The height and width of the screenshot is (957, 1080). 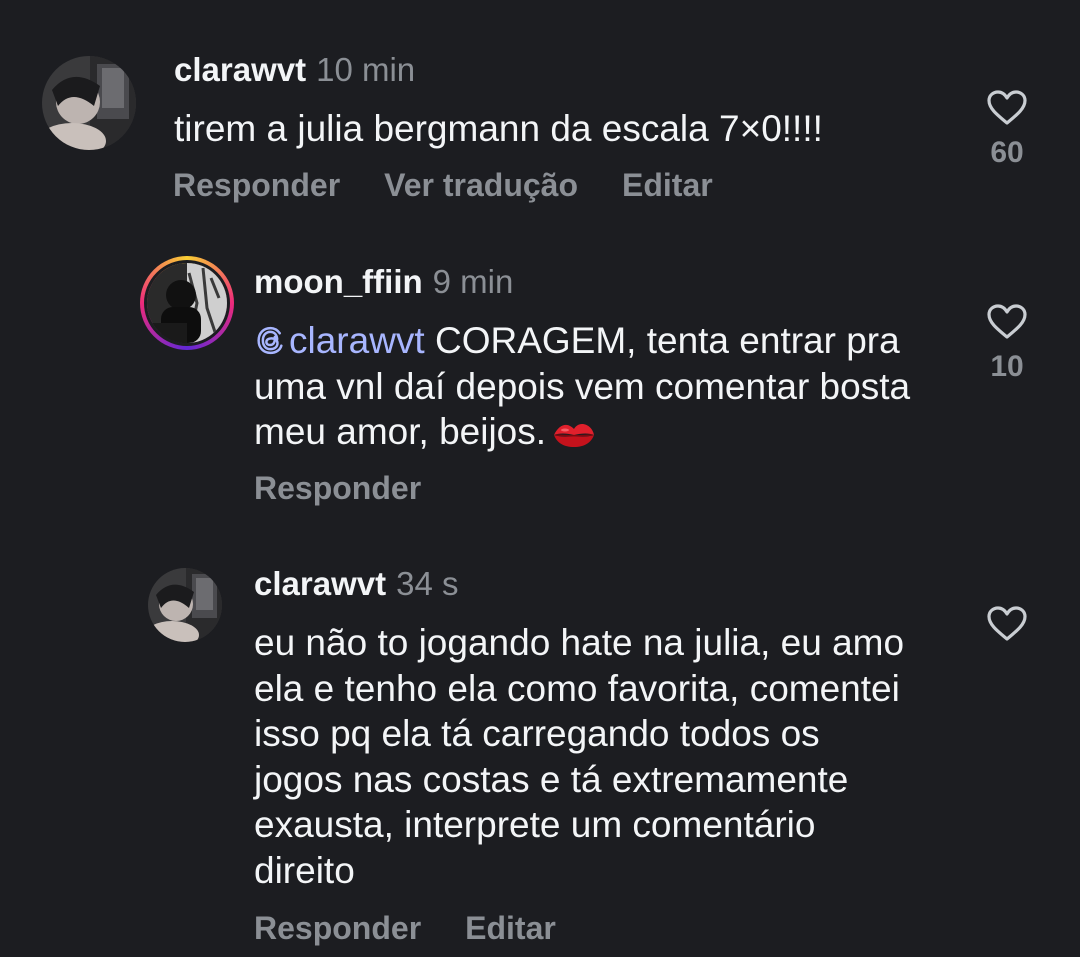 I want to click on mention-username: clarawvt, so click(x=357, y=340).